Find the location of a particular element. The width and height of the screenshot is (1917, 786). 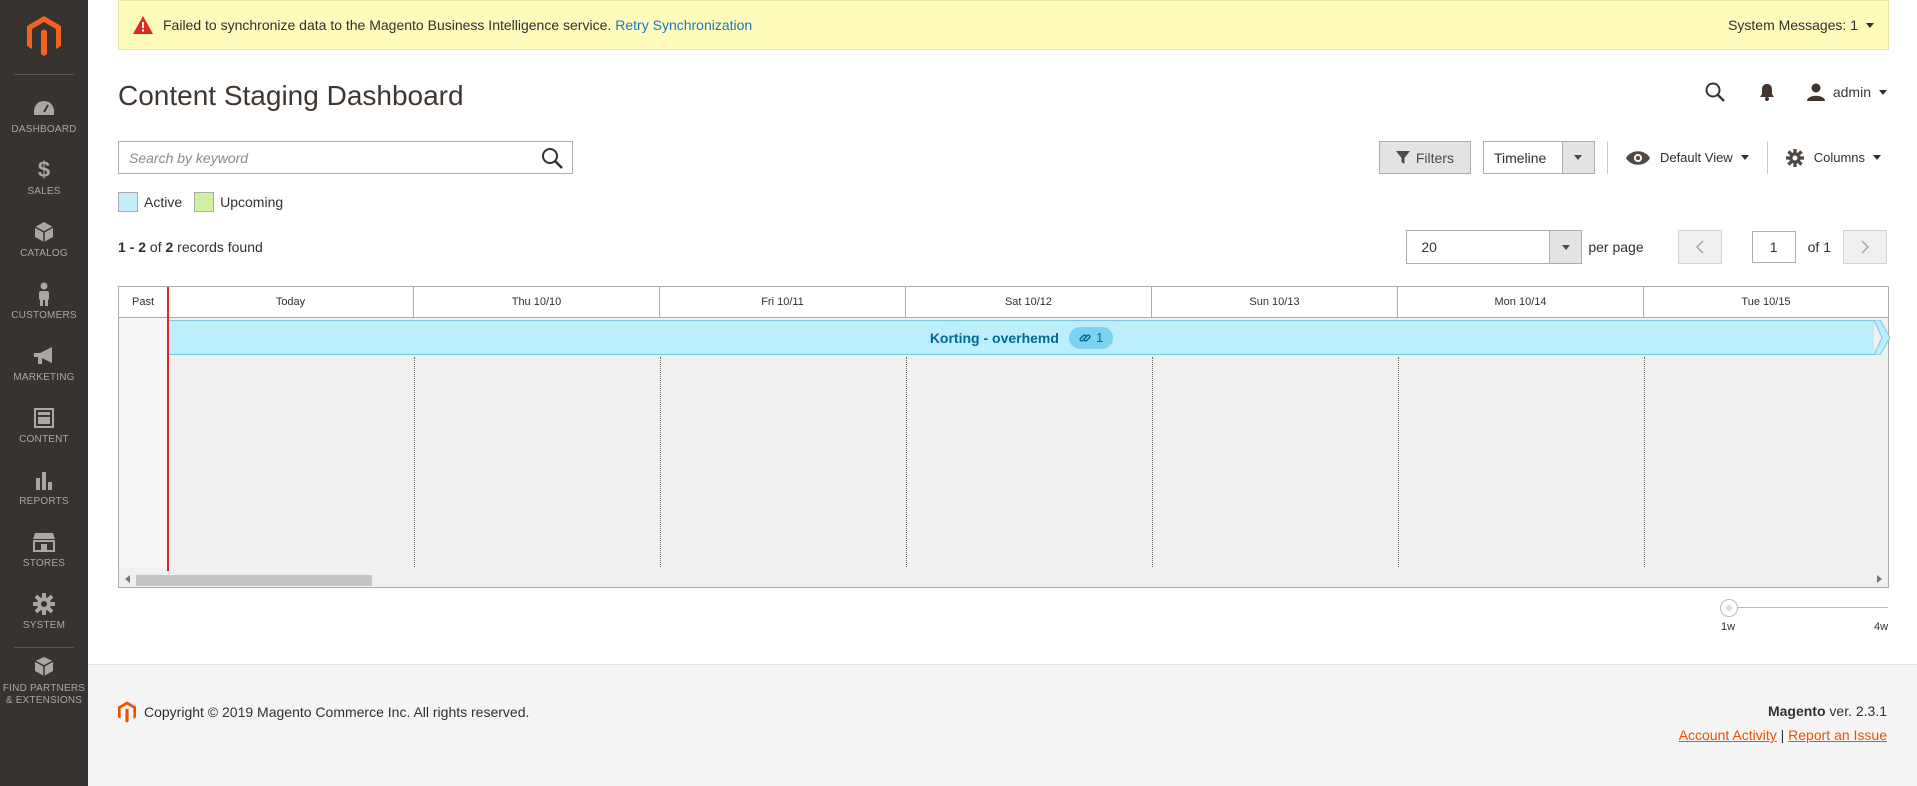

search-button is located at coordinates (552, 157).